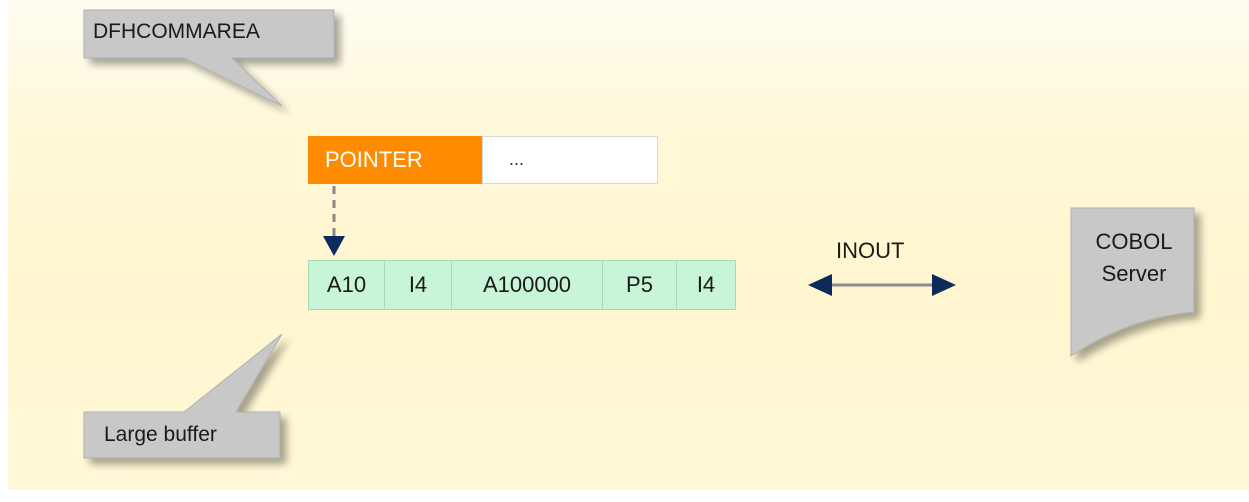 The height and width of the screenshot is (502, 1249). Describe the element at coordinates (882, 285) in the screenshot. I see `inout-arrow` at that location.